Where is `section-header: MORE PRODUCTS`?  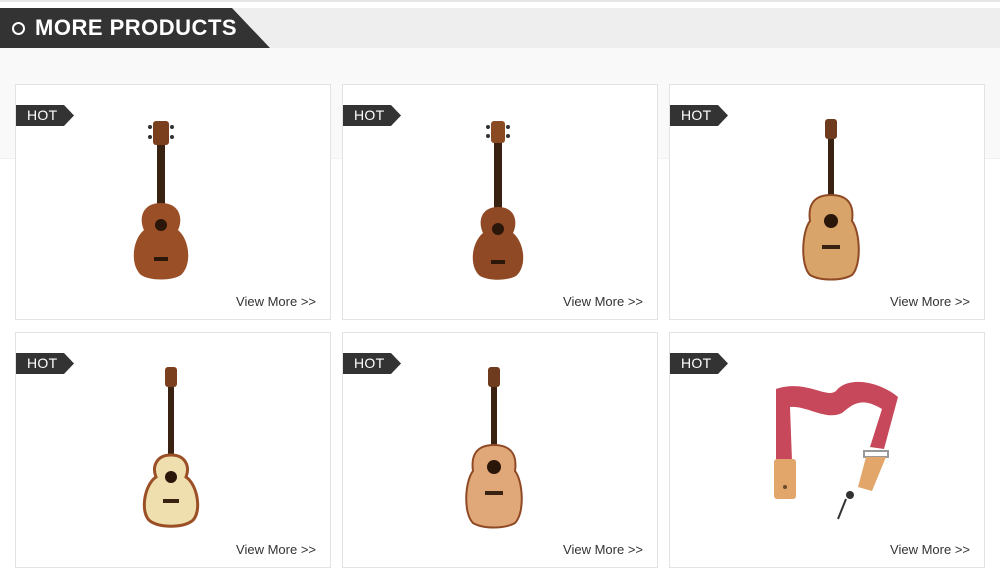
section-header: MORE PRODUCTS is located at coordinates (135, 28).